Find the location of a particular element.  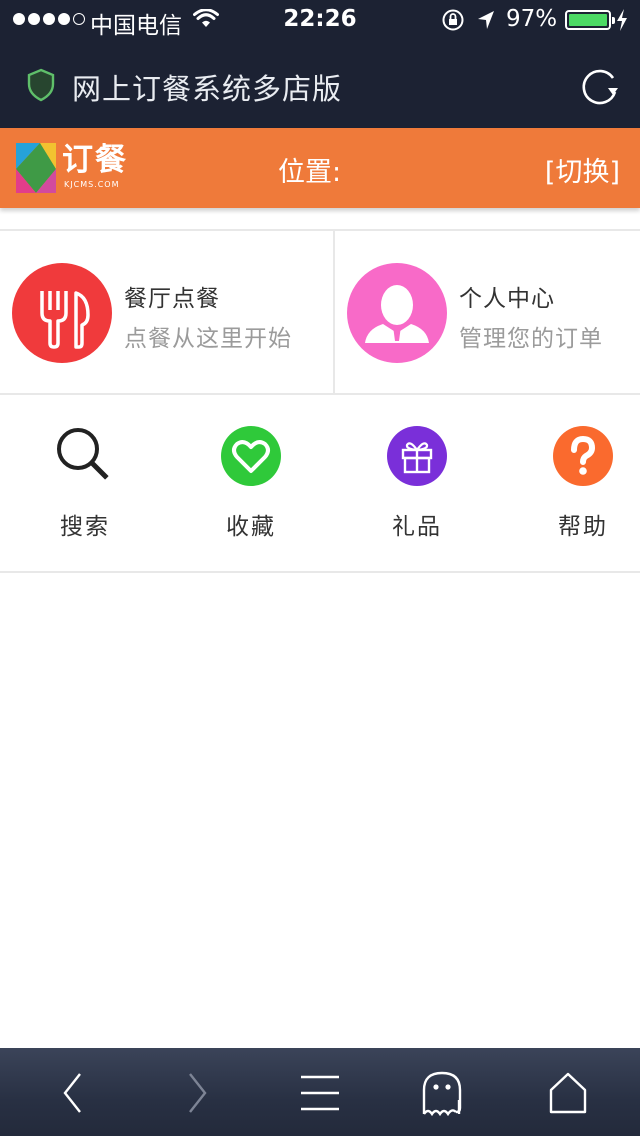

feature-title: 个人中心 is located at coordinates (507, 299).